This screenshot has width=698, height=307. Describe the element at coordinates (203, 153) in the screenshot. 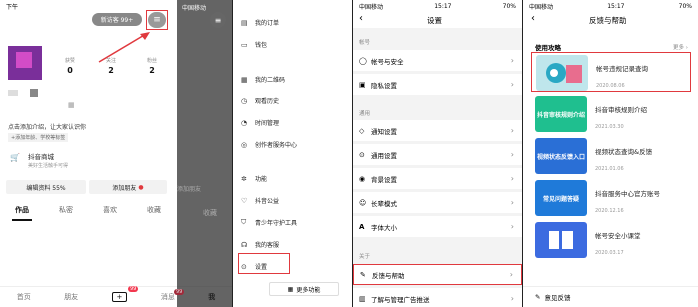

I see `drawer-overlay: 中国移动 ≡ 添加朋友 收藏 99` at that location.